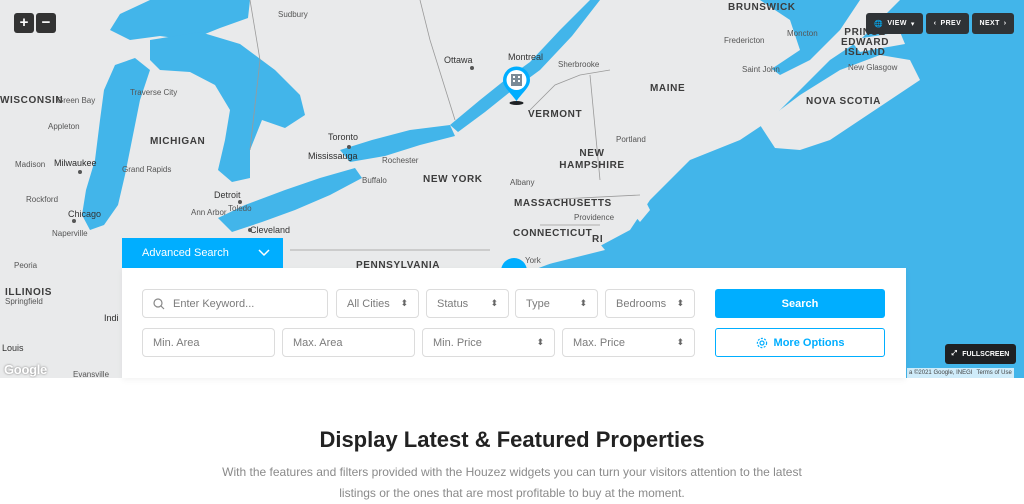 Image resolution: width=1024 pixels, height=504 pixels. What do you see at coordinates (343, 137) in the screenshot?
I see `map-label-toronto: Toronto` at bounding box center [343, 137].